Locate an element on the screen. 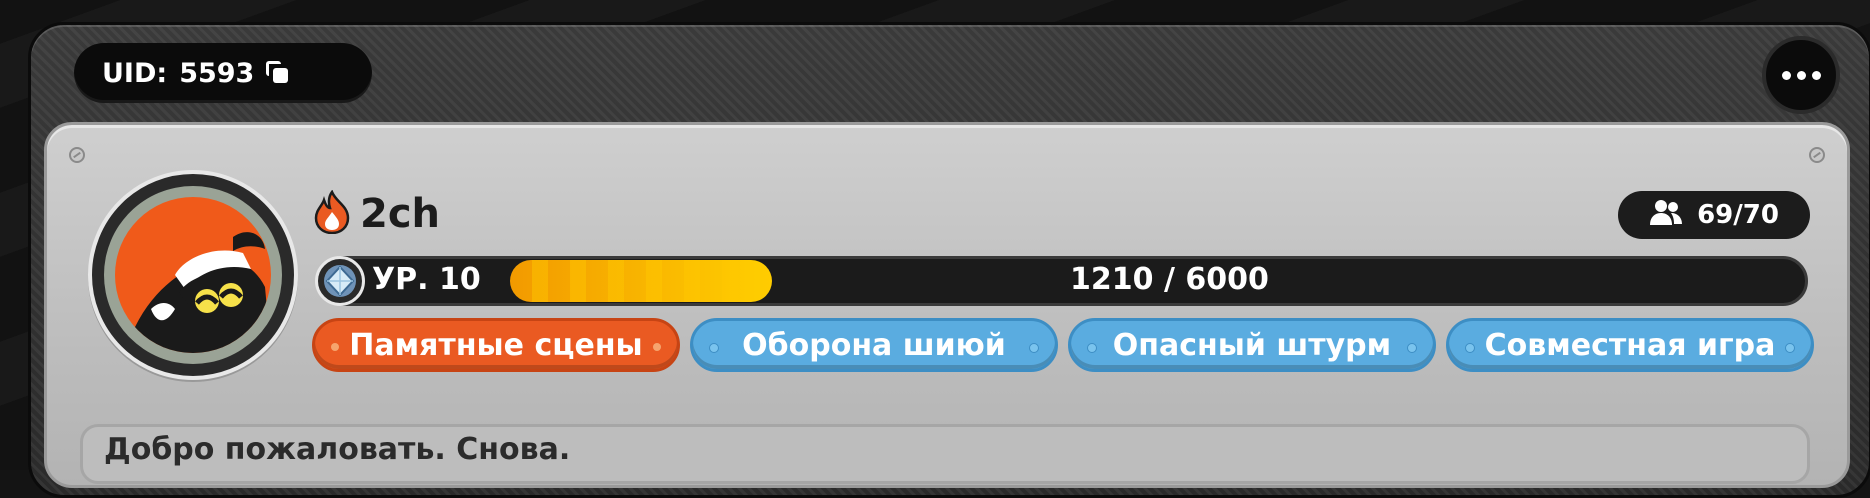 This screenshot has width=1870, height=498. copy-icon is located at coordinates (278, 73).